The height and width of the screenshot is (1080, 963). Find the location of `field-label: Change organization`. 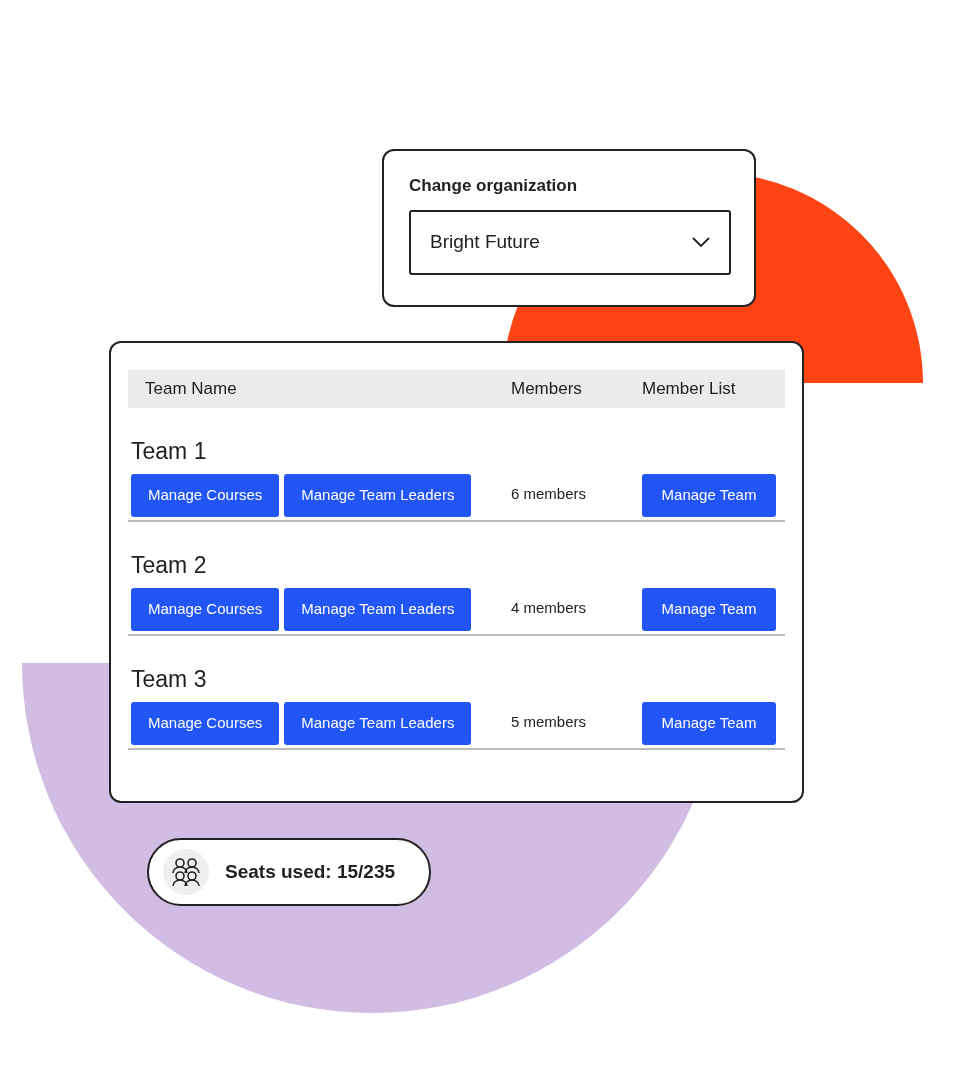

field-label: Change organization is located at coordinates (494, 186).